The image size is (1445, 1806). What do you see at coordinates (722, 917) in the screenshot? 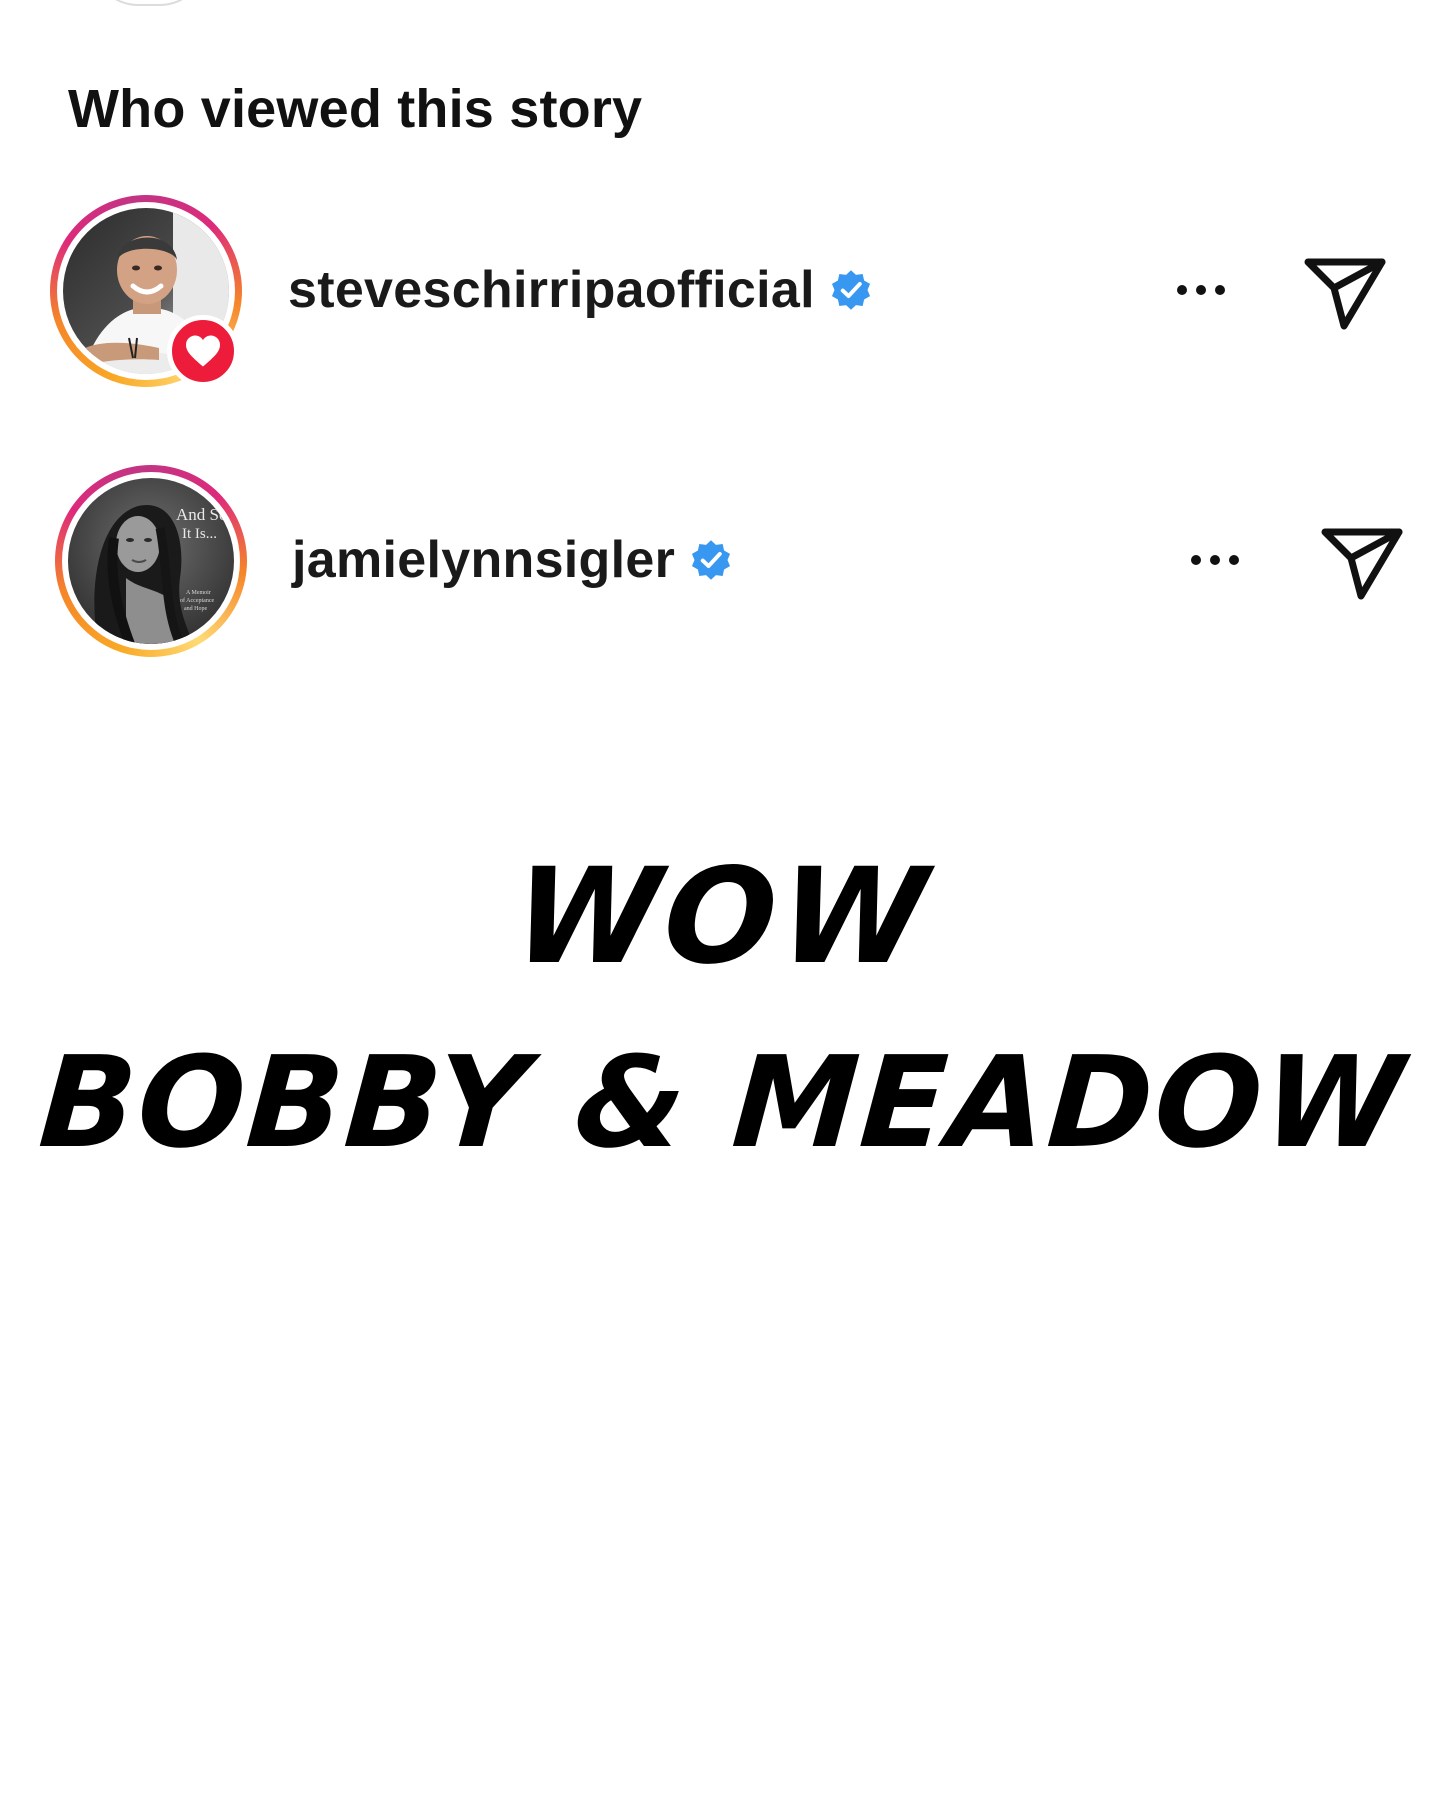
I see `caption-line-1: WOW` at bounding box center [722, 917].